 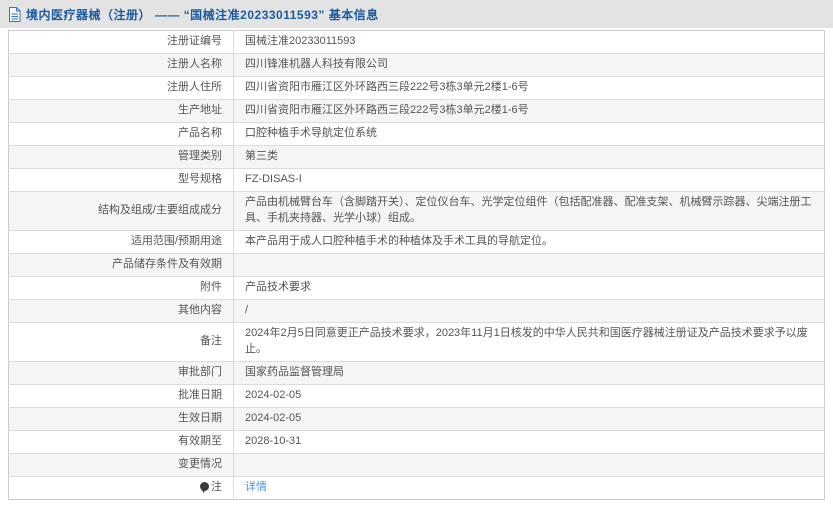 I want to click on row-label: 变更情况, so click(x=121, y=464).